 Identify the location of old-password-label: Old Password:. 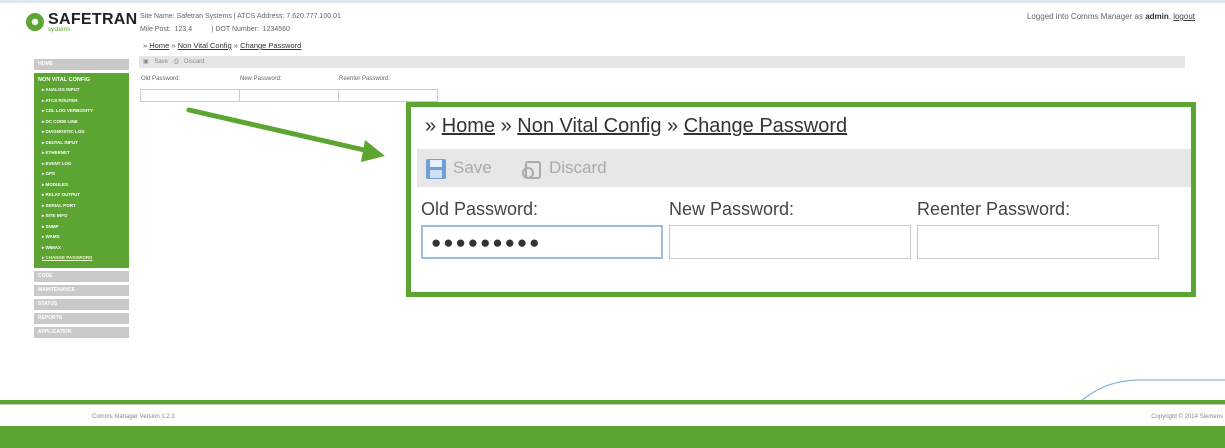
(480, 209).